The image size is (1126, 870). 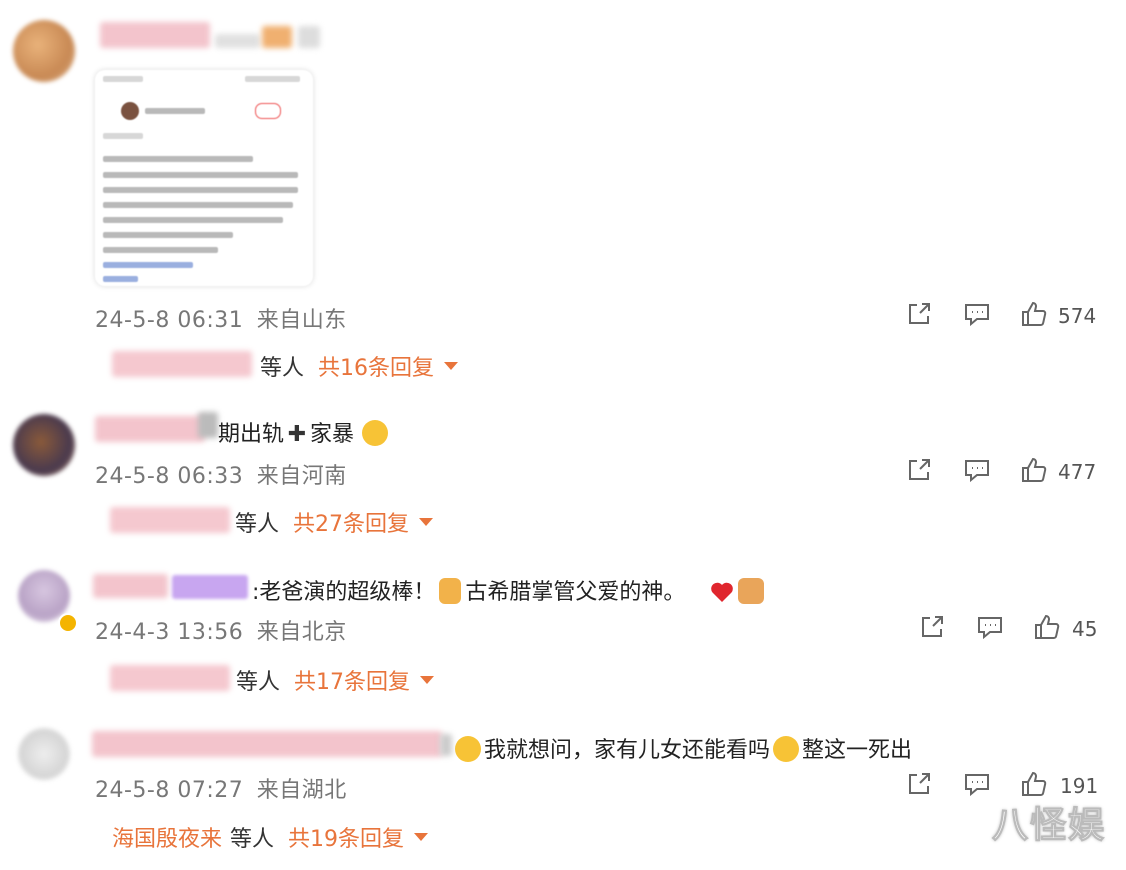 What do you see at coordinates (169, 476) in the screenshot?
I see `timestamp: 24-5-8 06:33` at bounding box center [169, 476].